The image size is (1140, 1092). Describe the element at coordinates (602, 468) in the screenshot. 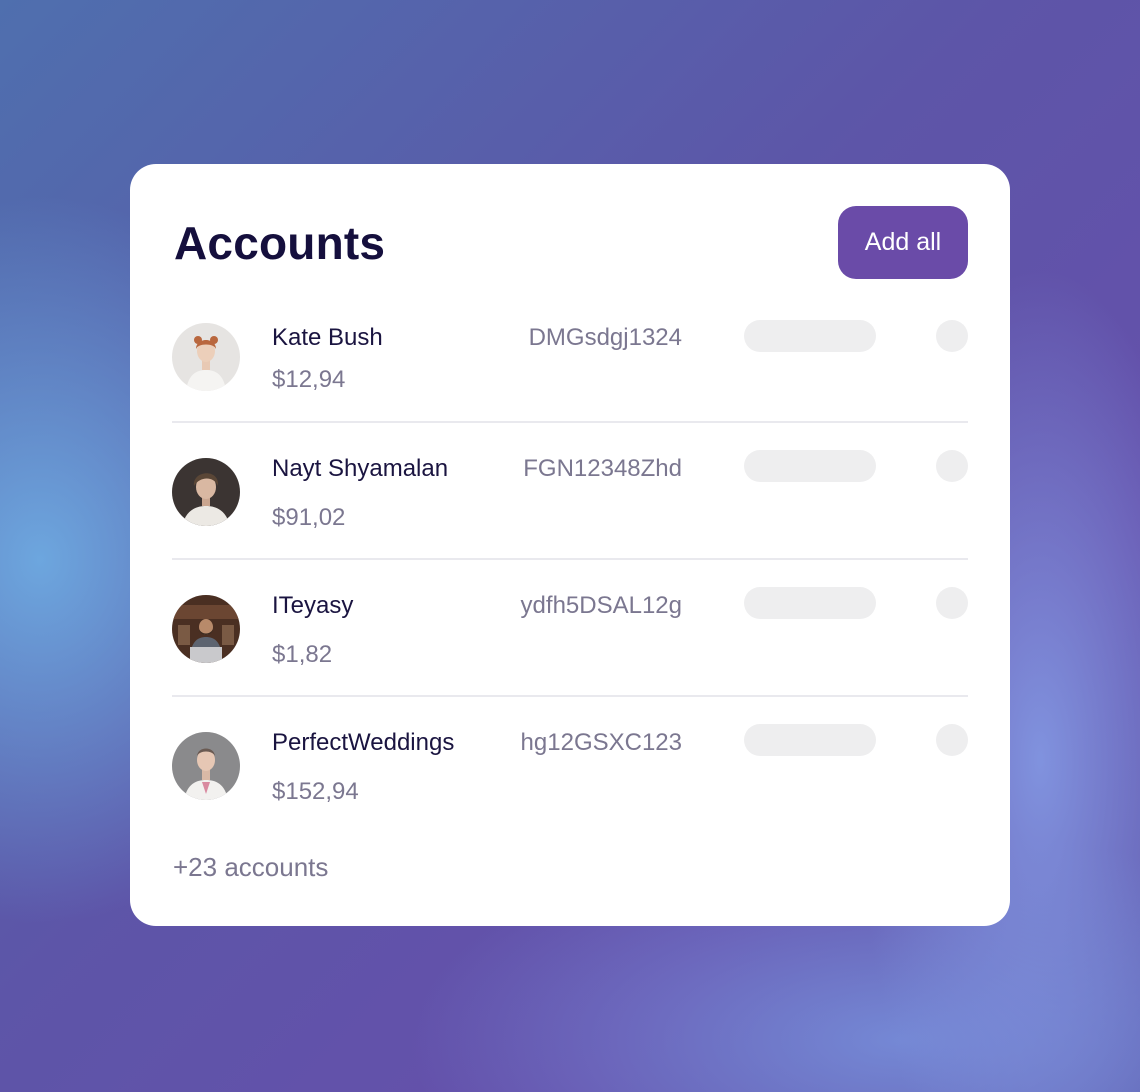

I see `account-code: FGN12348Zhd` at that location.